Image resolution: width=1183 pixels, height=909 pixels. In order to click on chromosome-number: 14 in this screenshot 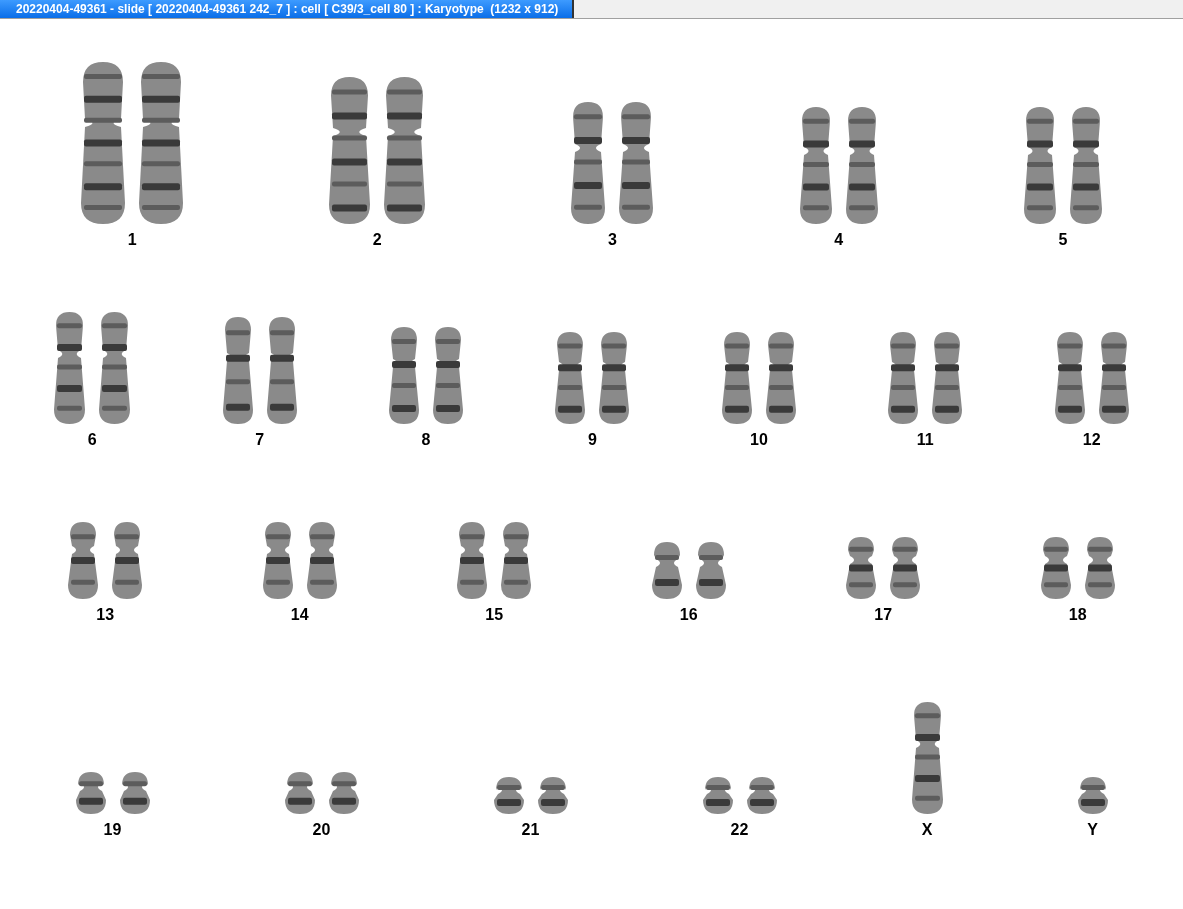, I will do `click(299, 615)`.